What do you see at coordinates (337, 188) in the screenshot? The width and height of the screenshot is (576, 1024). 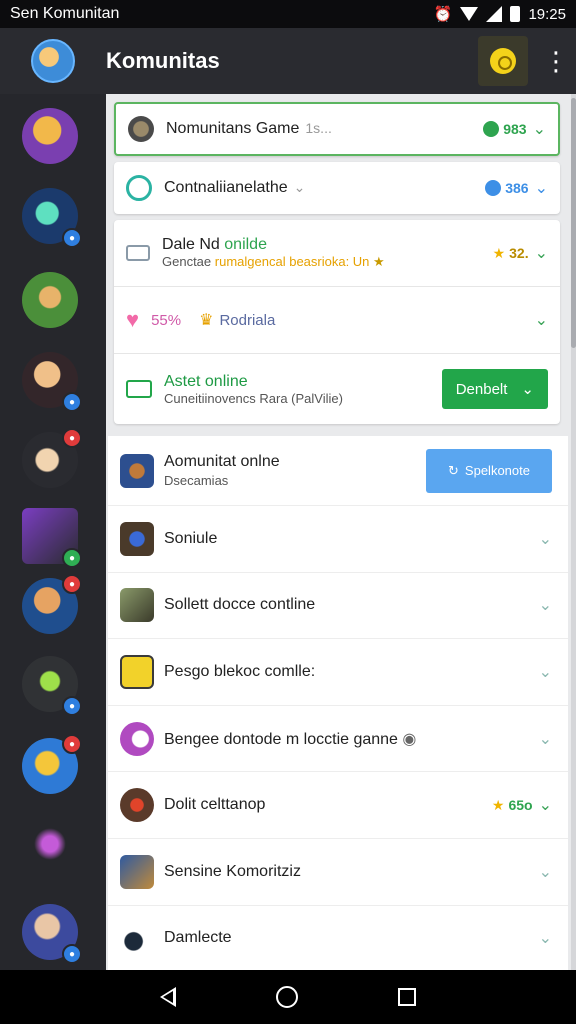 I see `community-card-connection: Contnaliianelathe ⌄ 386 ⌄` at bounding box center [337, 188].